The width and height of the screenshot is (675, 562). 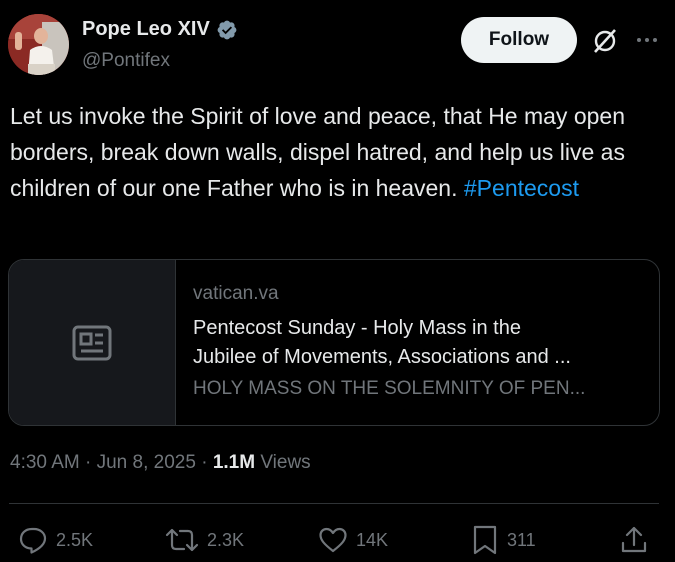 I want to click on like-count: 14K, so click(x=372, y=539).